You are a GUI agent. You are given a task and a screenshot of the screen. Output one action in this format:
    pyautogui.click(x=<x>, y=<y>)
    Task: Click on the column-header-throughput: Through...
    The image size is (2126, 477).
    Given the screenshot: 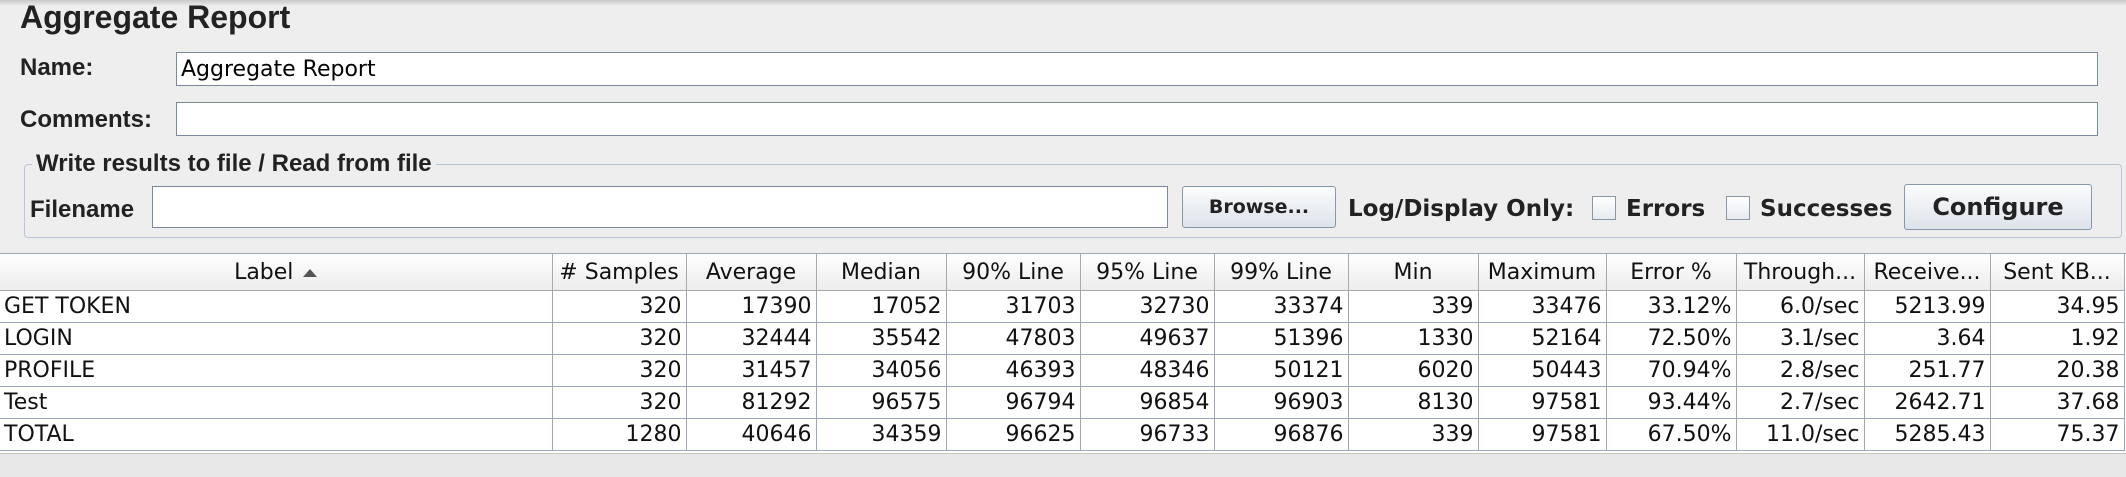 What is the action you would take?
    pyautogui.click(x=1800, y=272)
    